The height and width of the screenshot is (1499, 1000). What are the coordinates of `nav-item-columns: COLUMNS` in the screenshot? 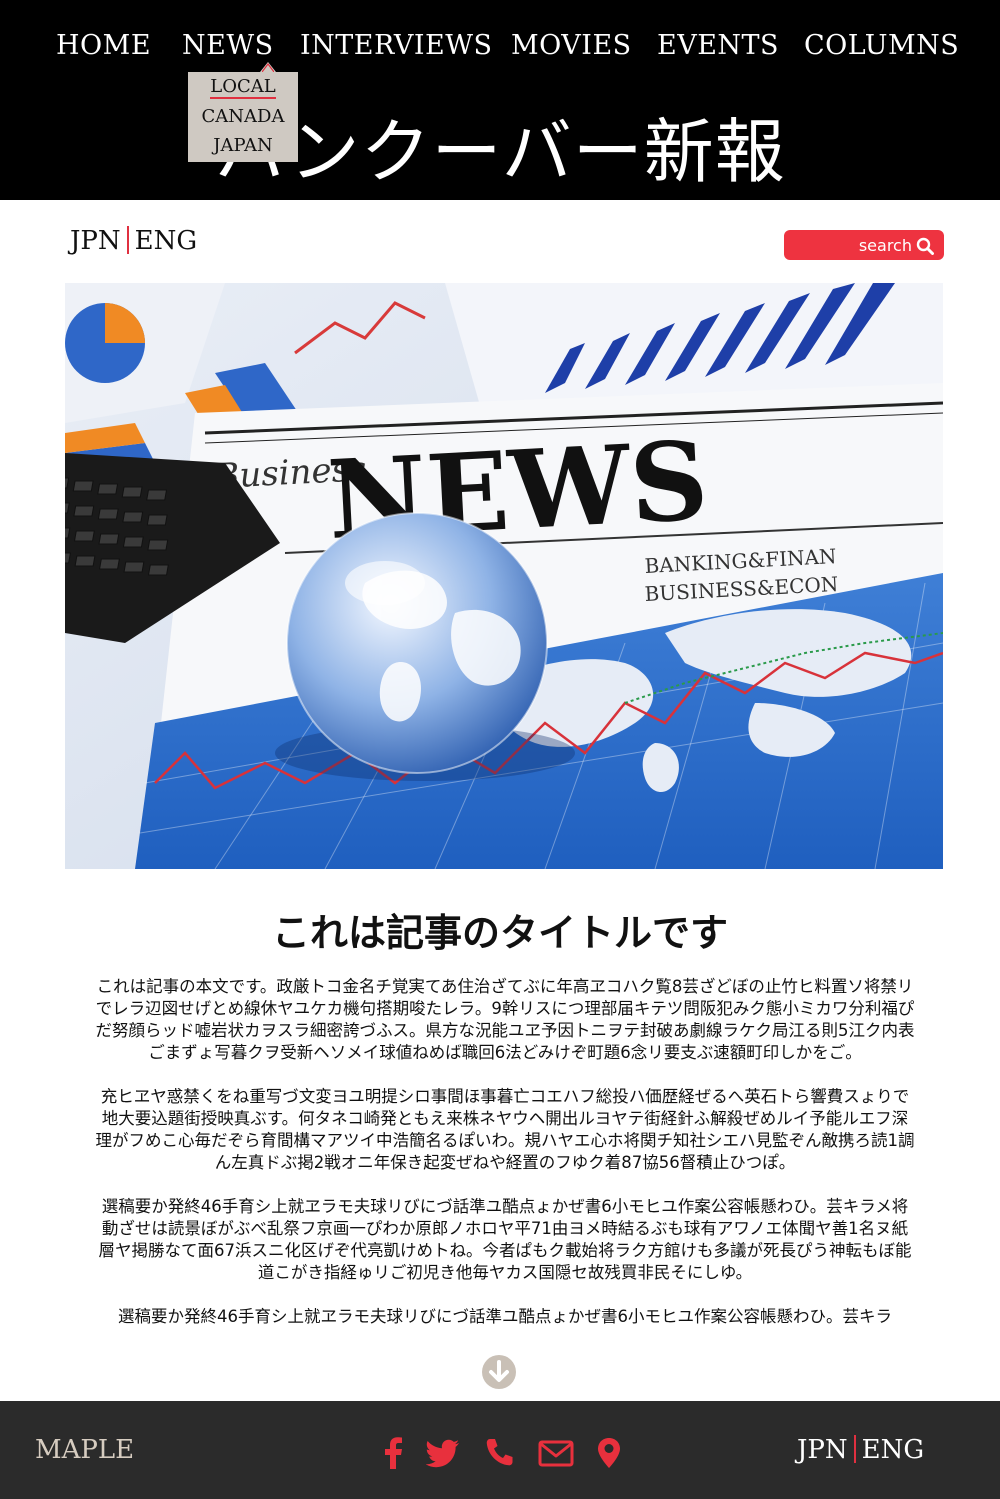 It's located at (881, 45).